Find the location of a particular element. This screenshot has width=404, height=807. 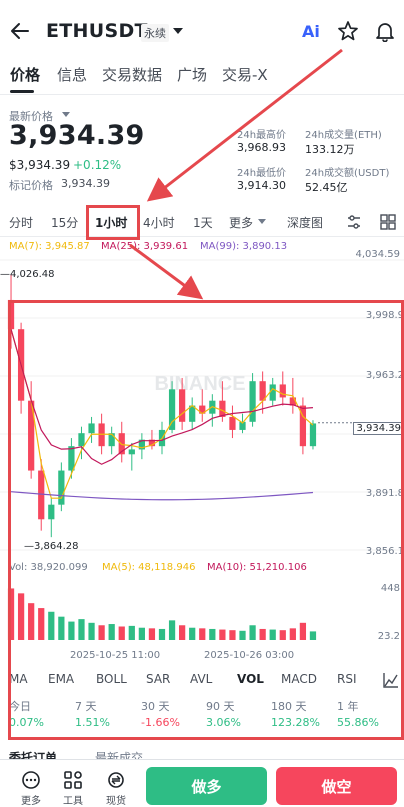

nav-tools: 工具 is located at coordinates (73, 788).